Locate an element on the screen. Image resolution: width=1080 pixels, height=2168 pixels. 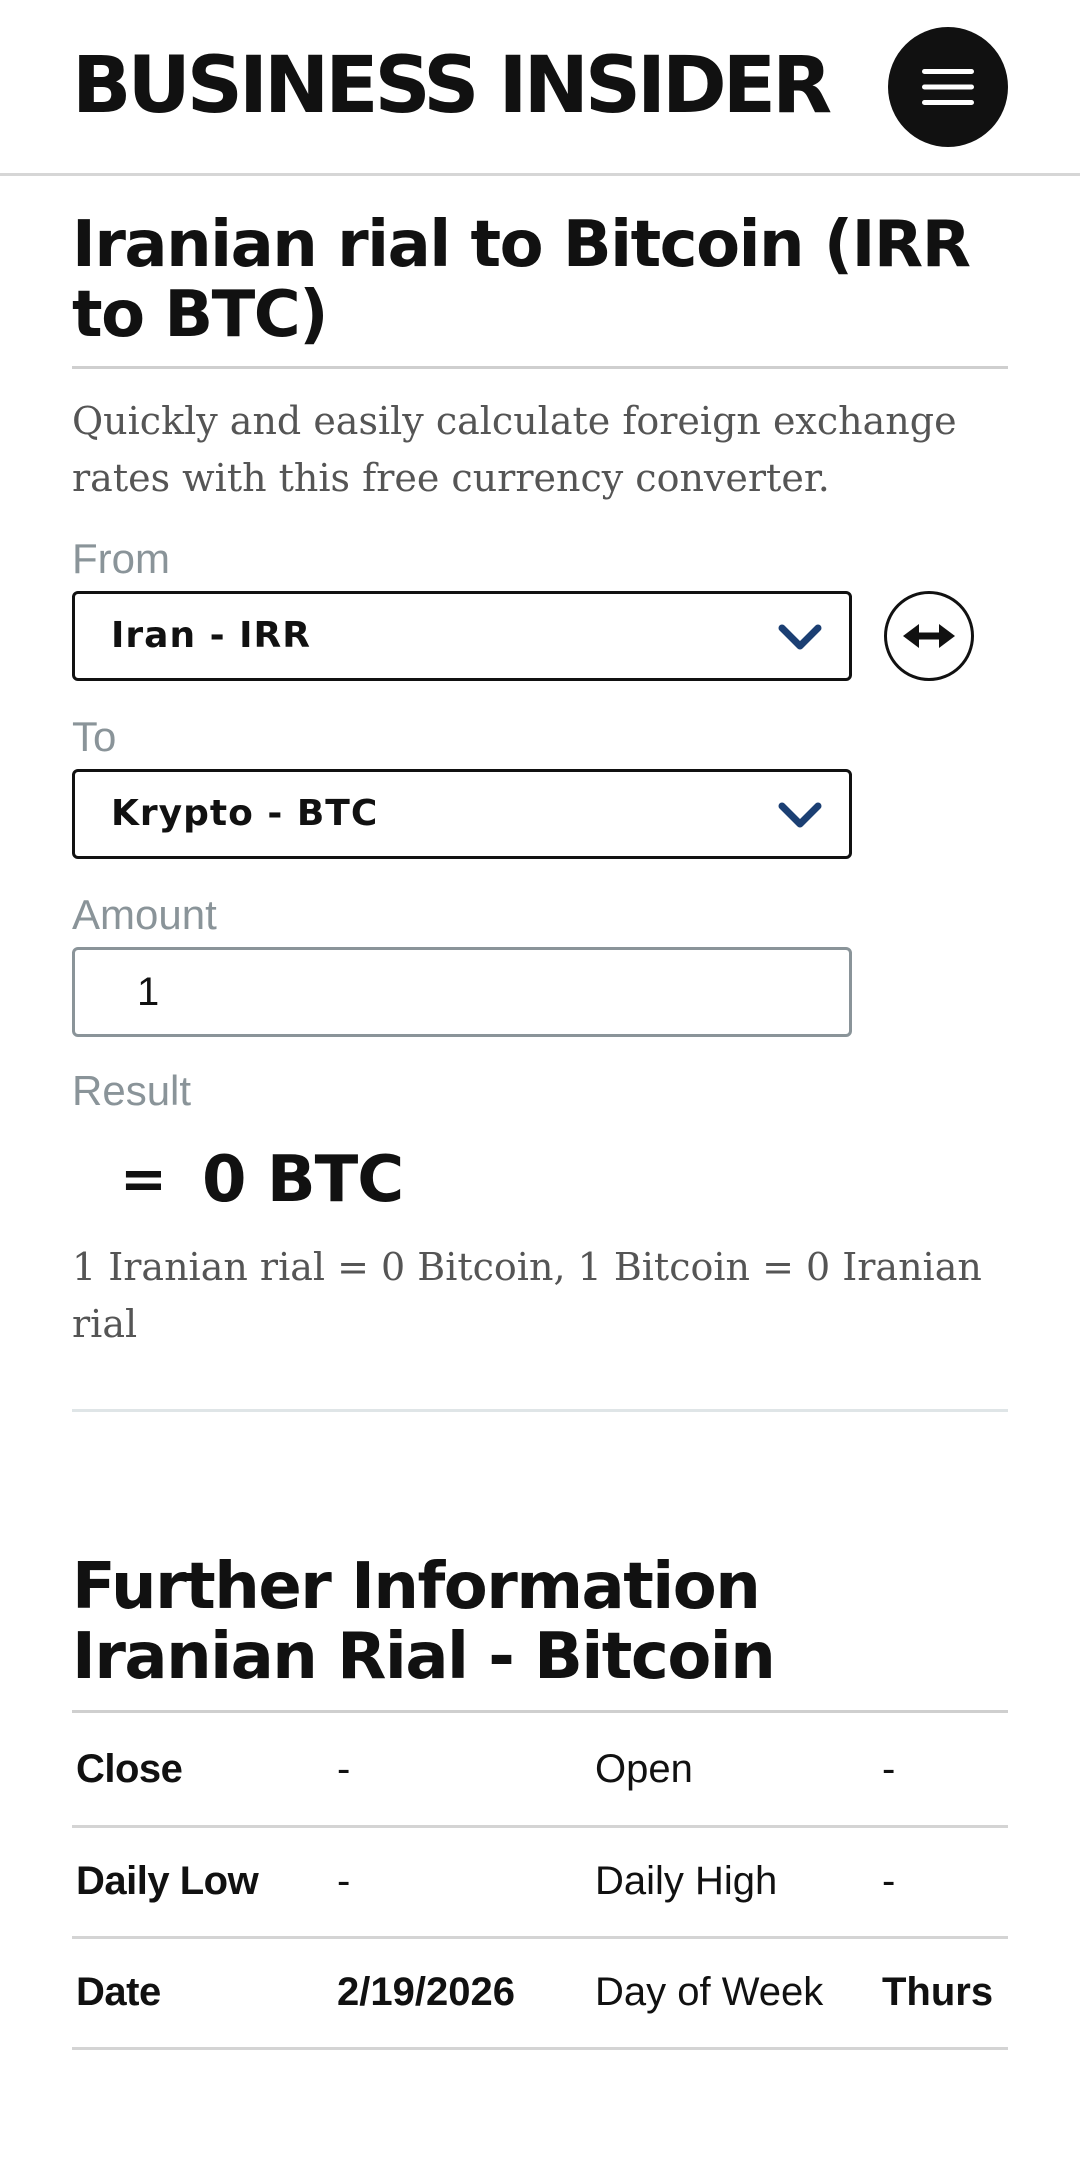
table-row: Daily Low - Daily High - is located at coordinates (540, 1881).